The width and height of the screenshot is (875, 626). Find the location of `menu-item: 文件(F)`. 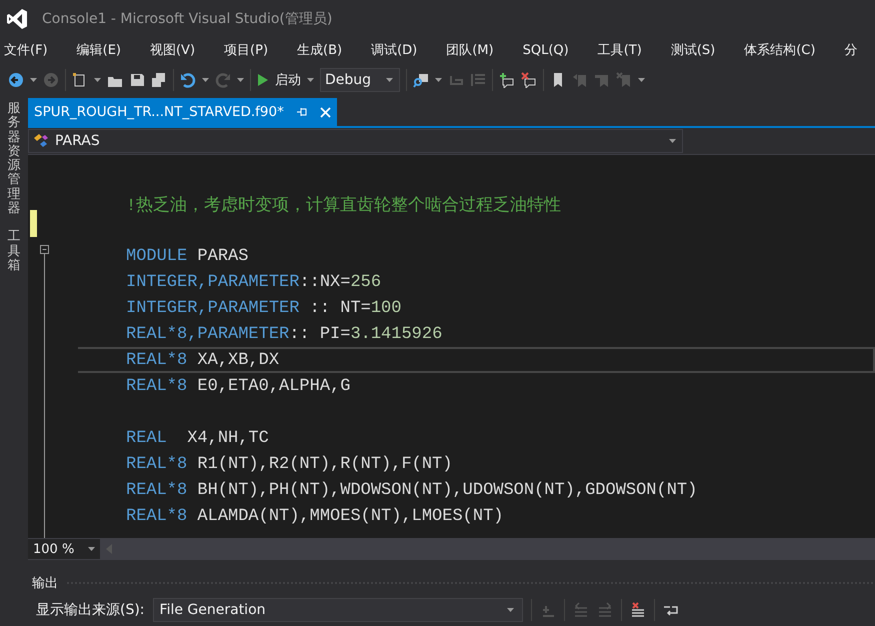

menu-item: 文件(F) is located at coordinates (30, 50).